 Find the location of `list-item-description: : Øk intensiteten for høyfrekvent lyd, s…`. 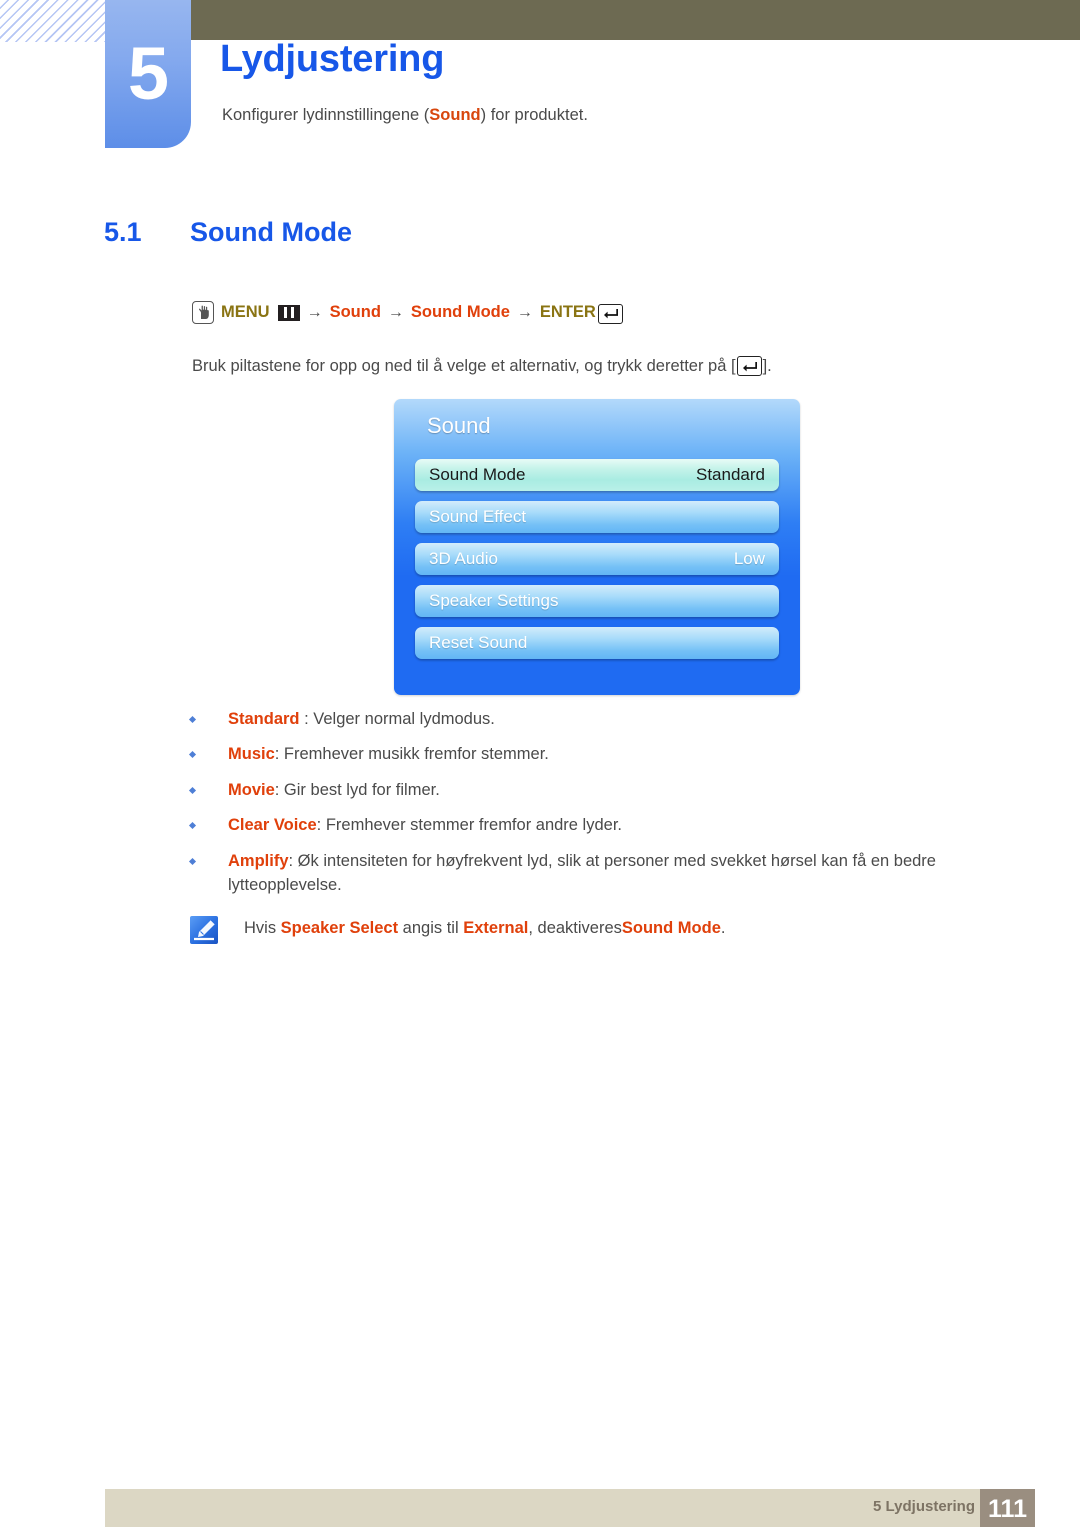

list-item-description: : Øk intensiteten for høyfrekvent lyd, s… is located at coordinates (582, 872).